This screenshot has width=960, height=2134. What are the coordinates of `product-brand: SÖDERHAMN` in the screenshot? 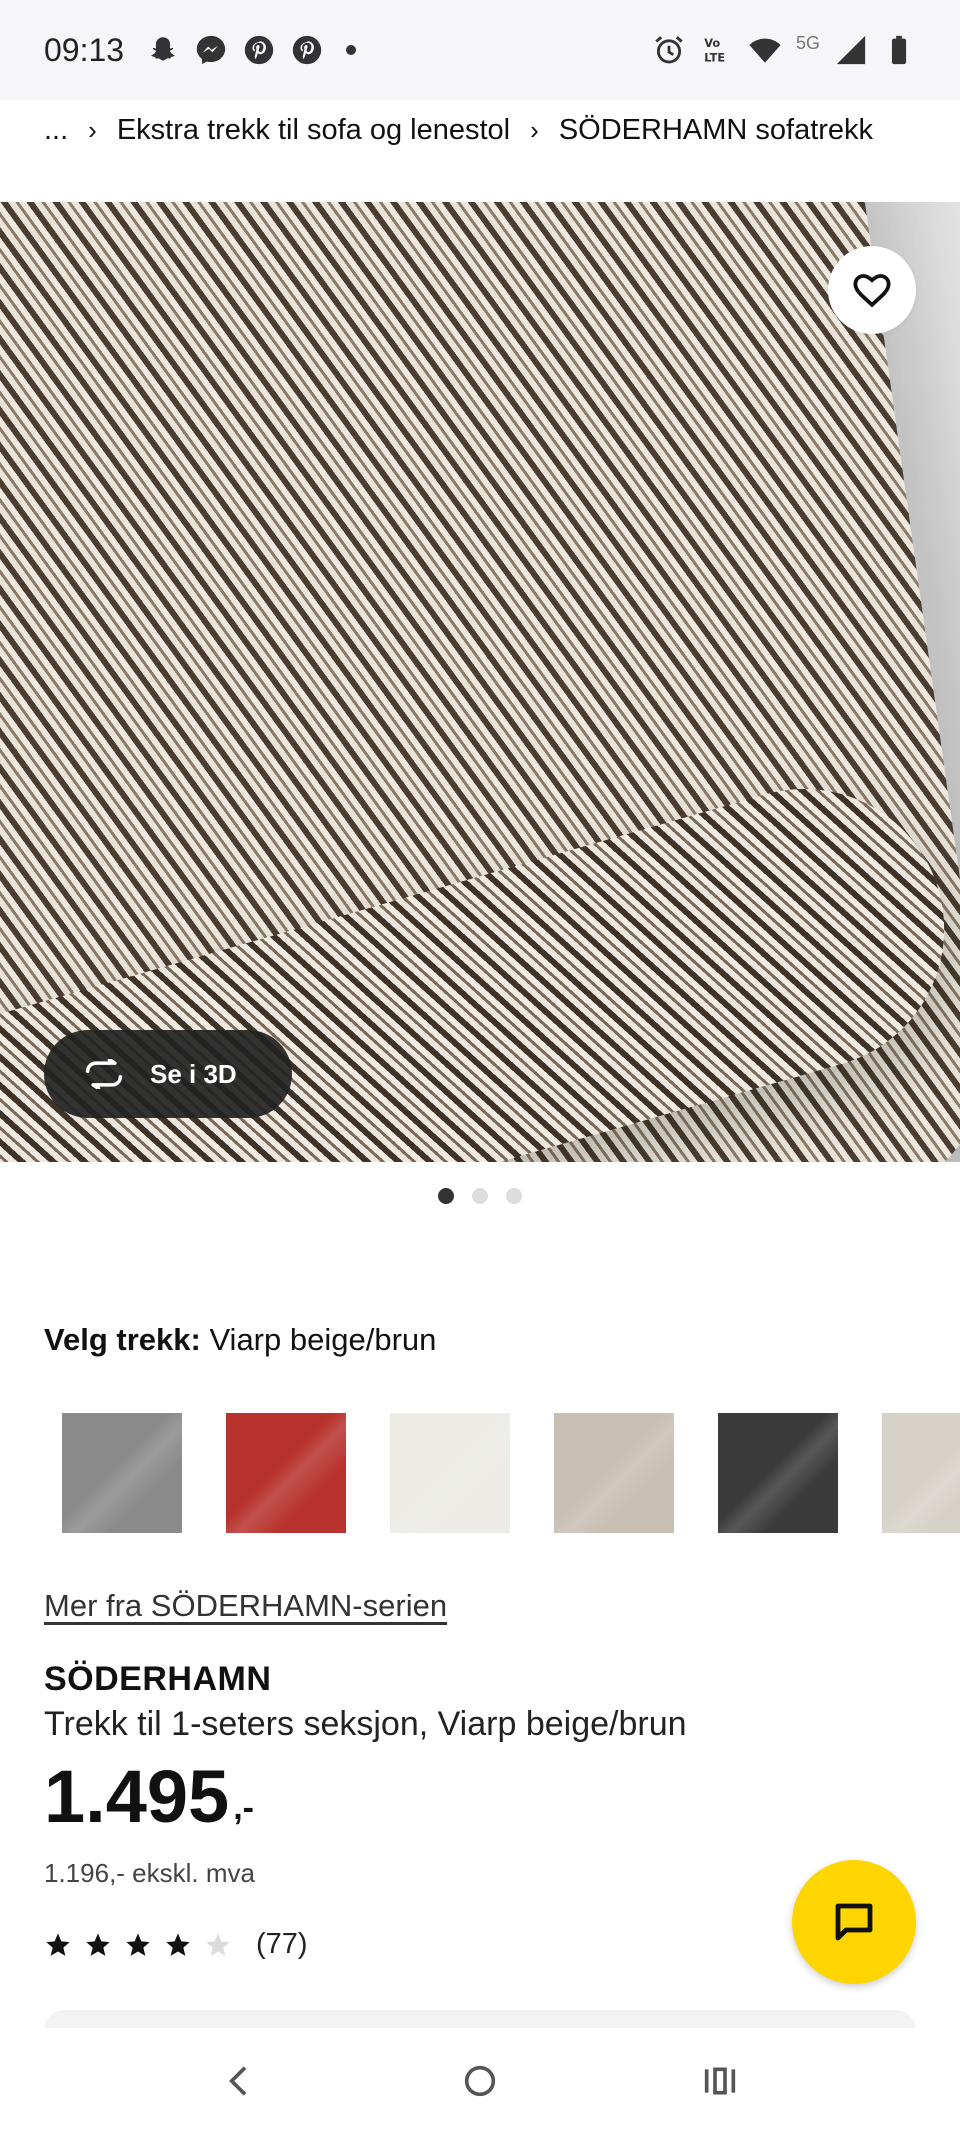 It's located at (158, 1679).